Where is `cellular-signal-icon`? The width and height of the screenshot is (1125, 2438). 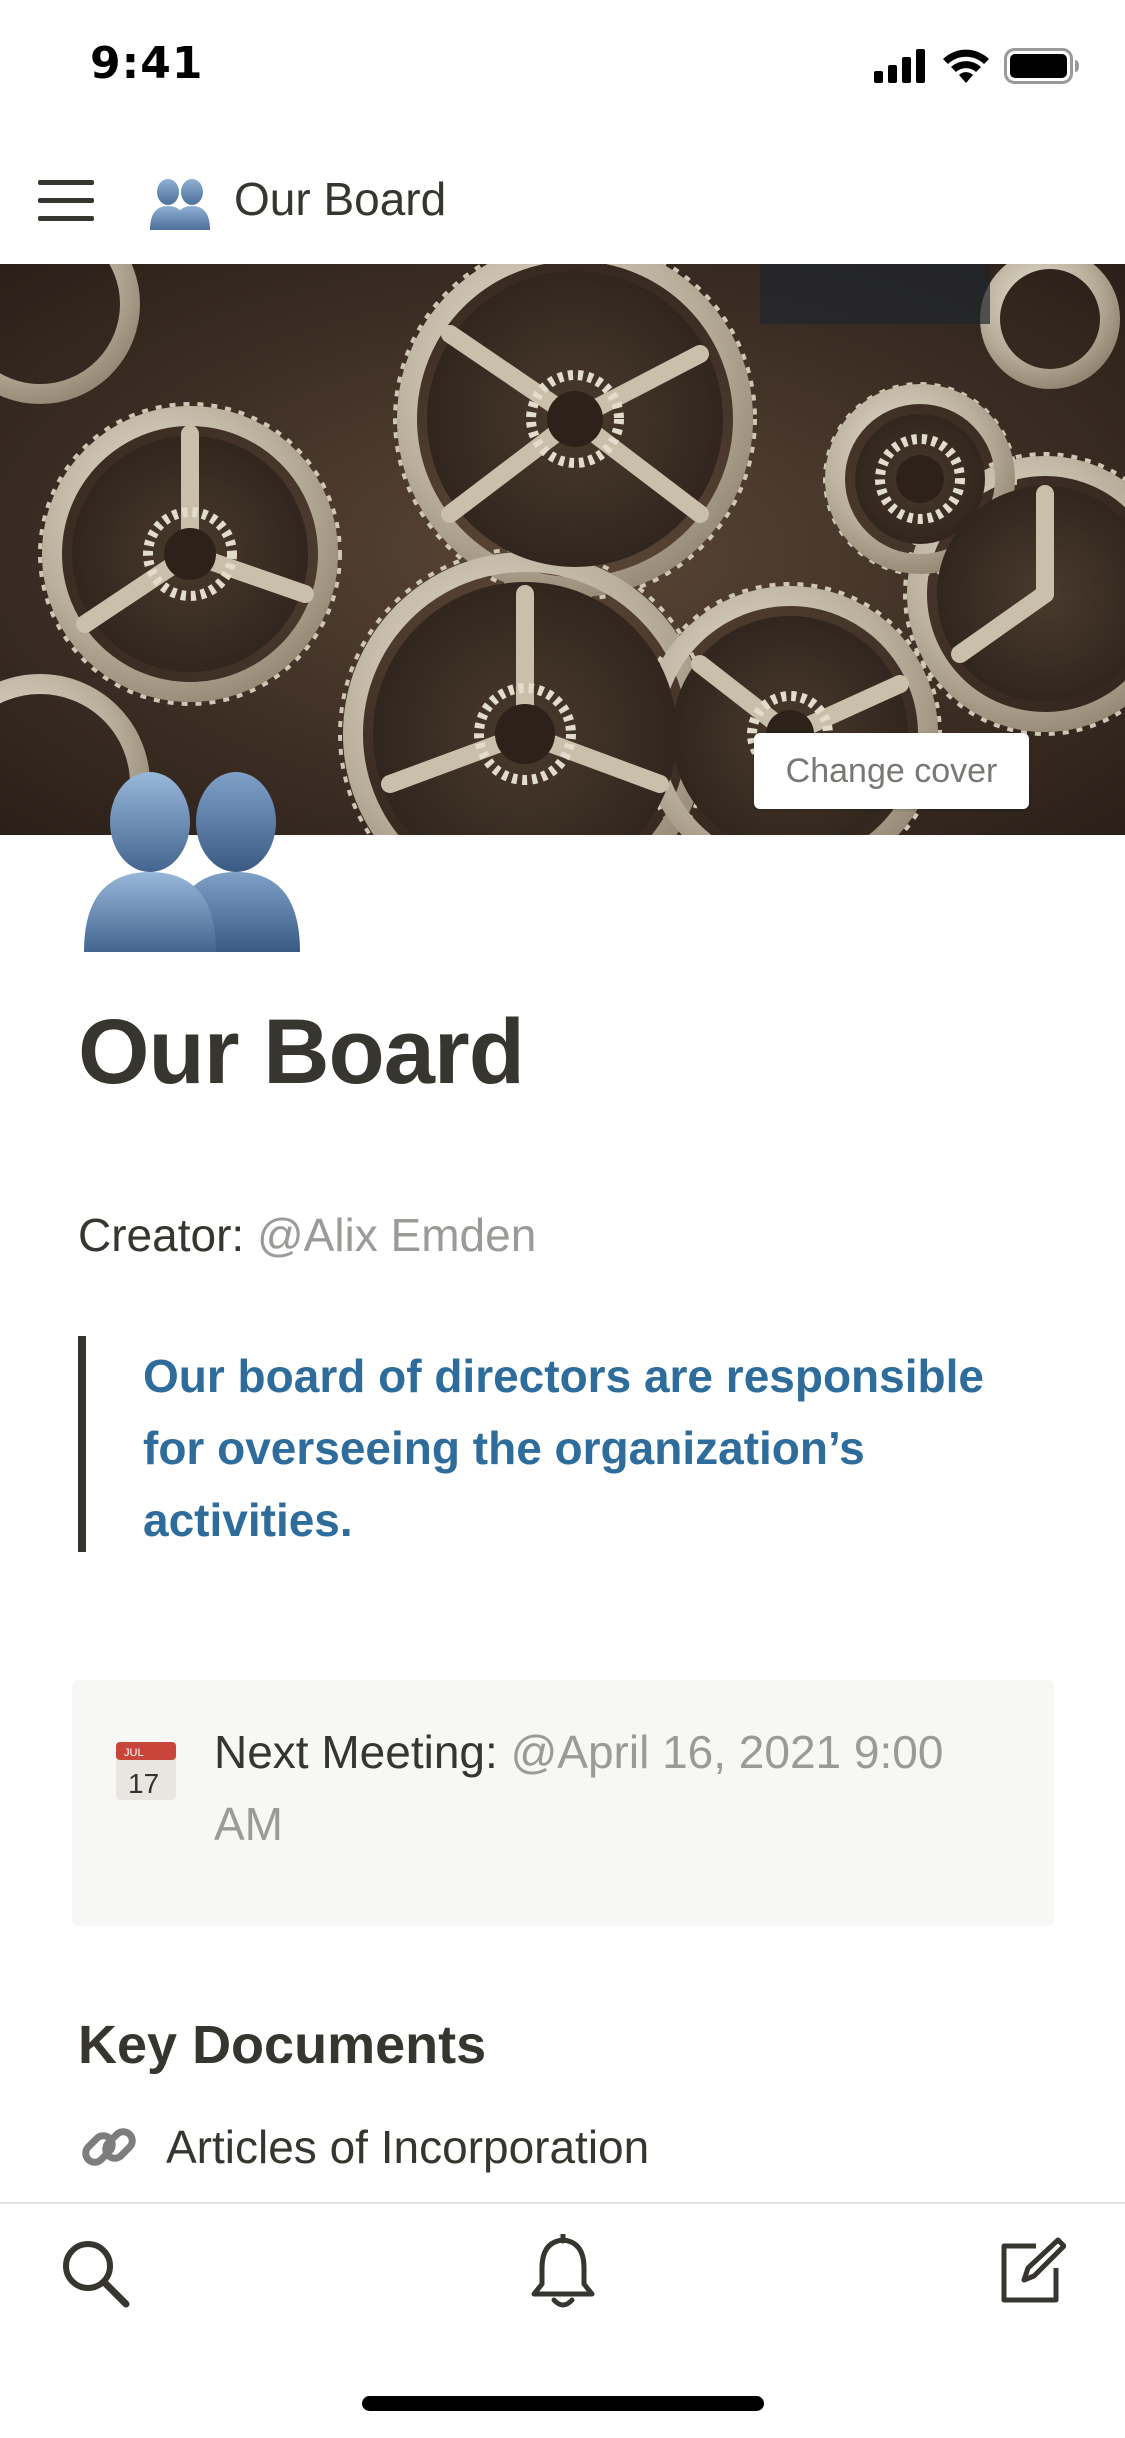
cellular-signal-icon is located at coordinates (899, 66).